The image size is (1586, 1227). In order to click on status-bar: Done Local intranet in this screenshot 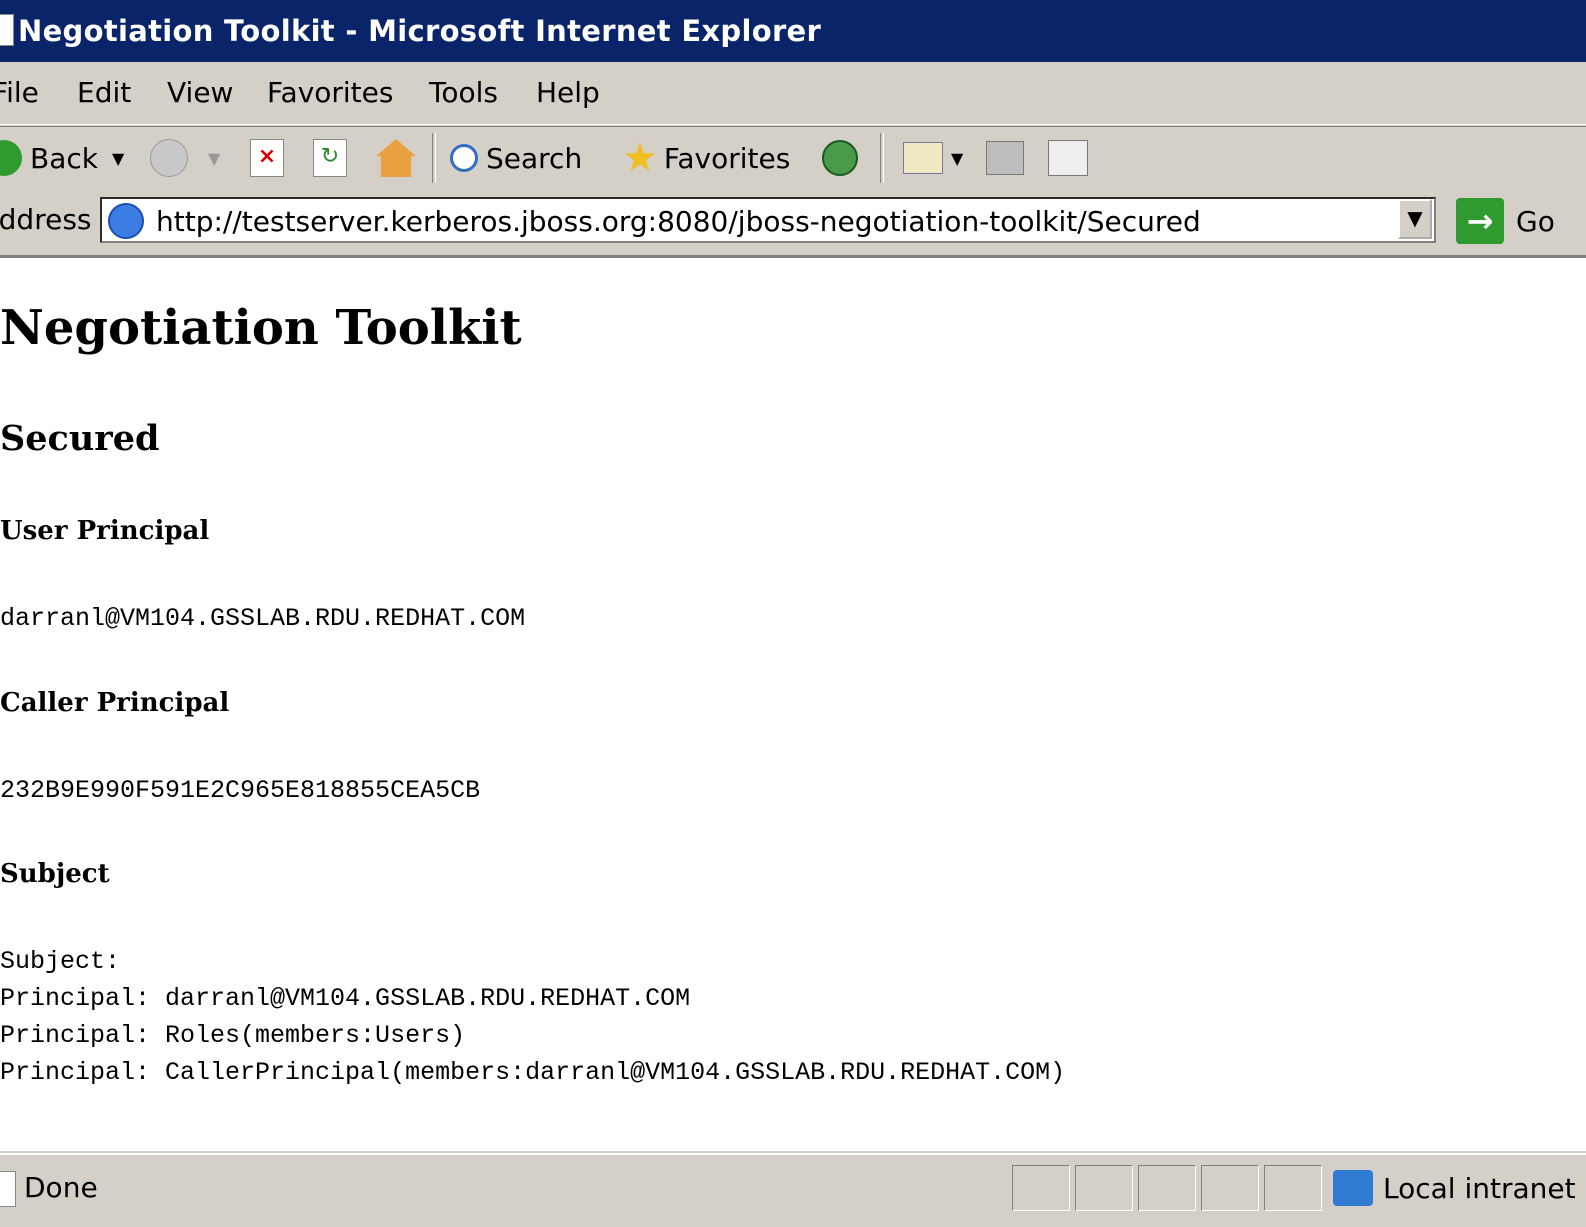, I will do `click(793, 1190)`.